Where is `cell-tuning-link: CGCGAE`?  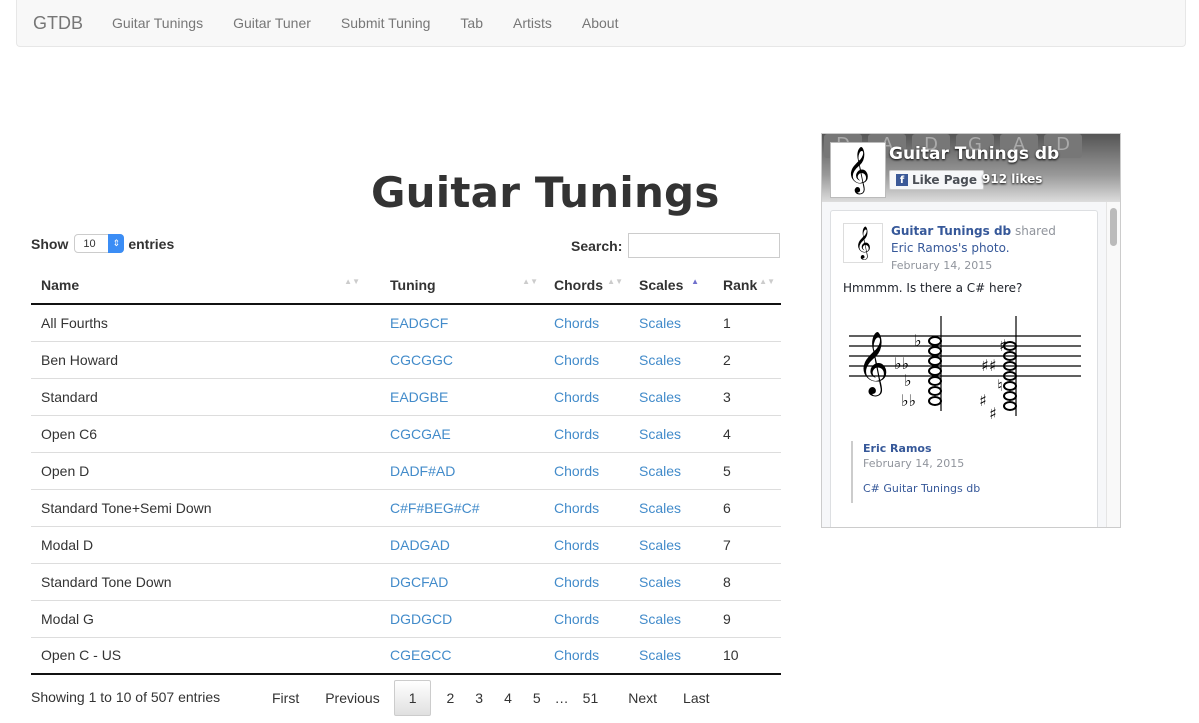
cell-tuning-link: CGCGAE is located at coordinates (455, 433).